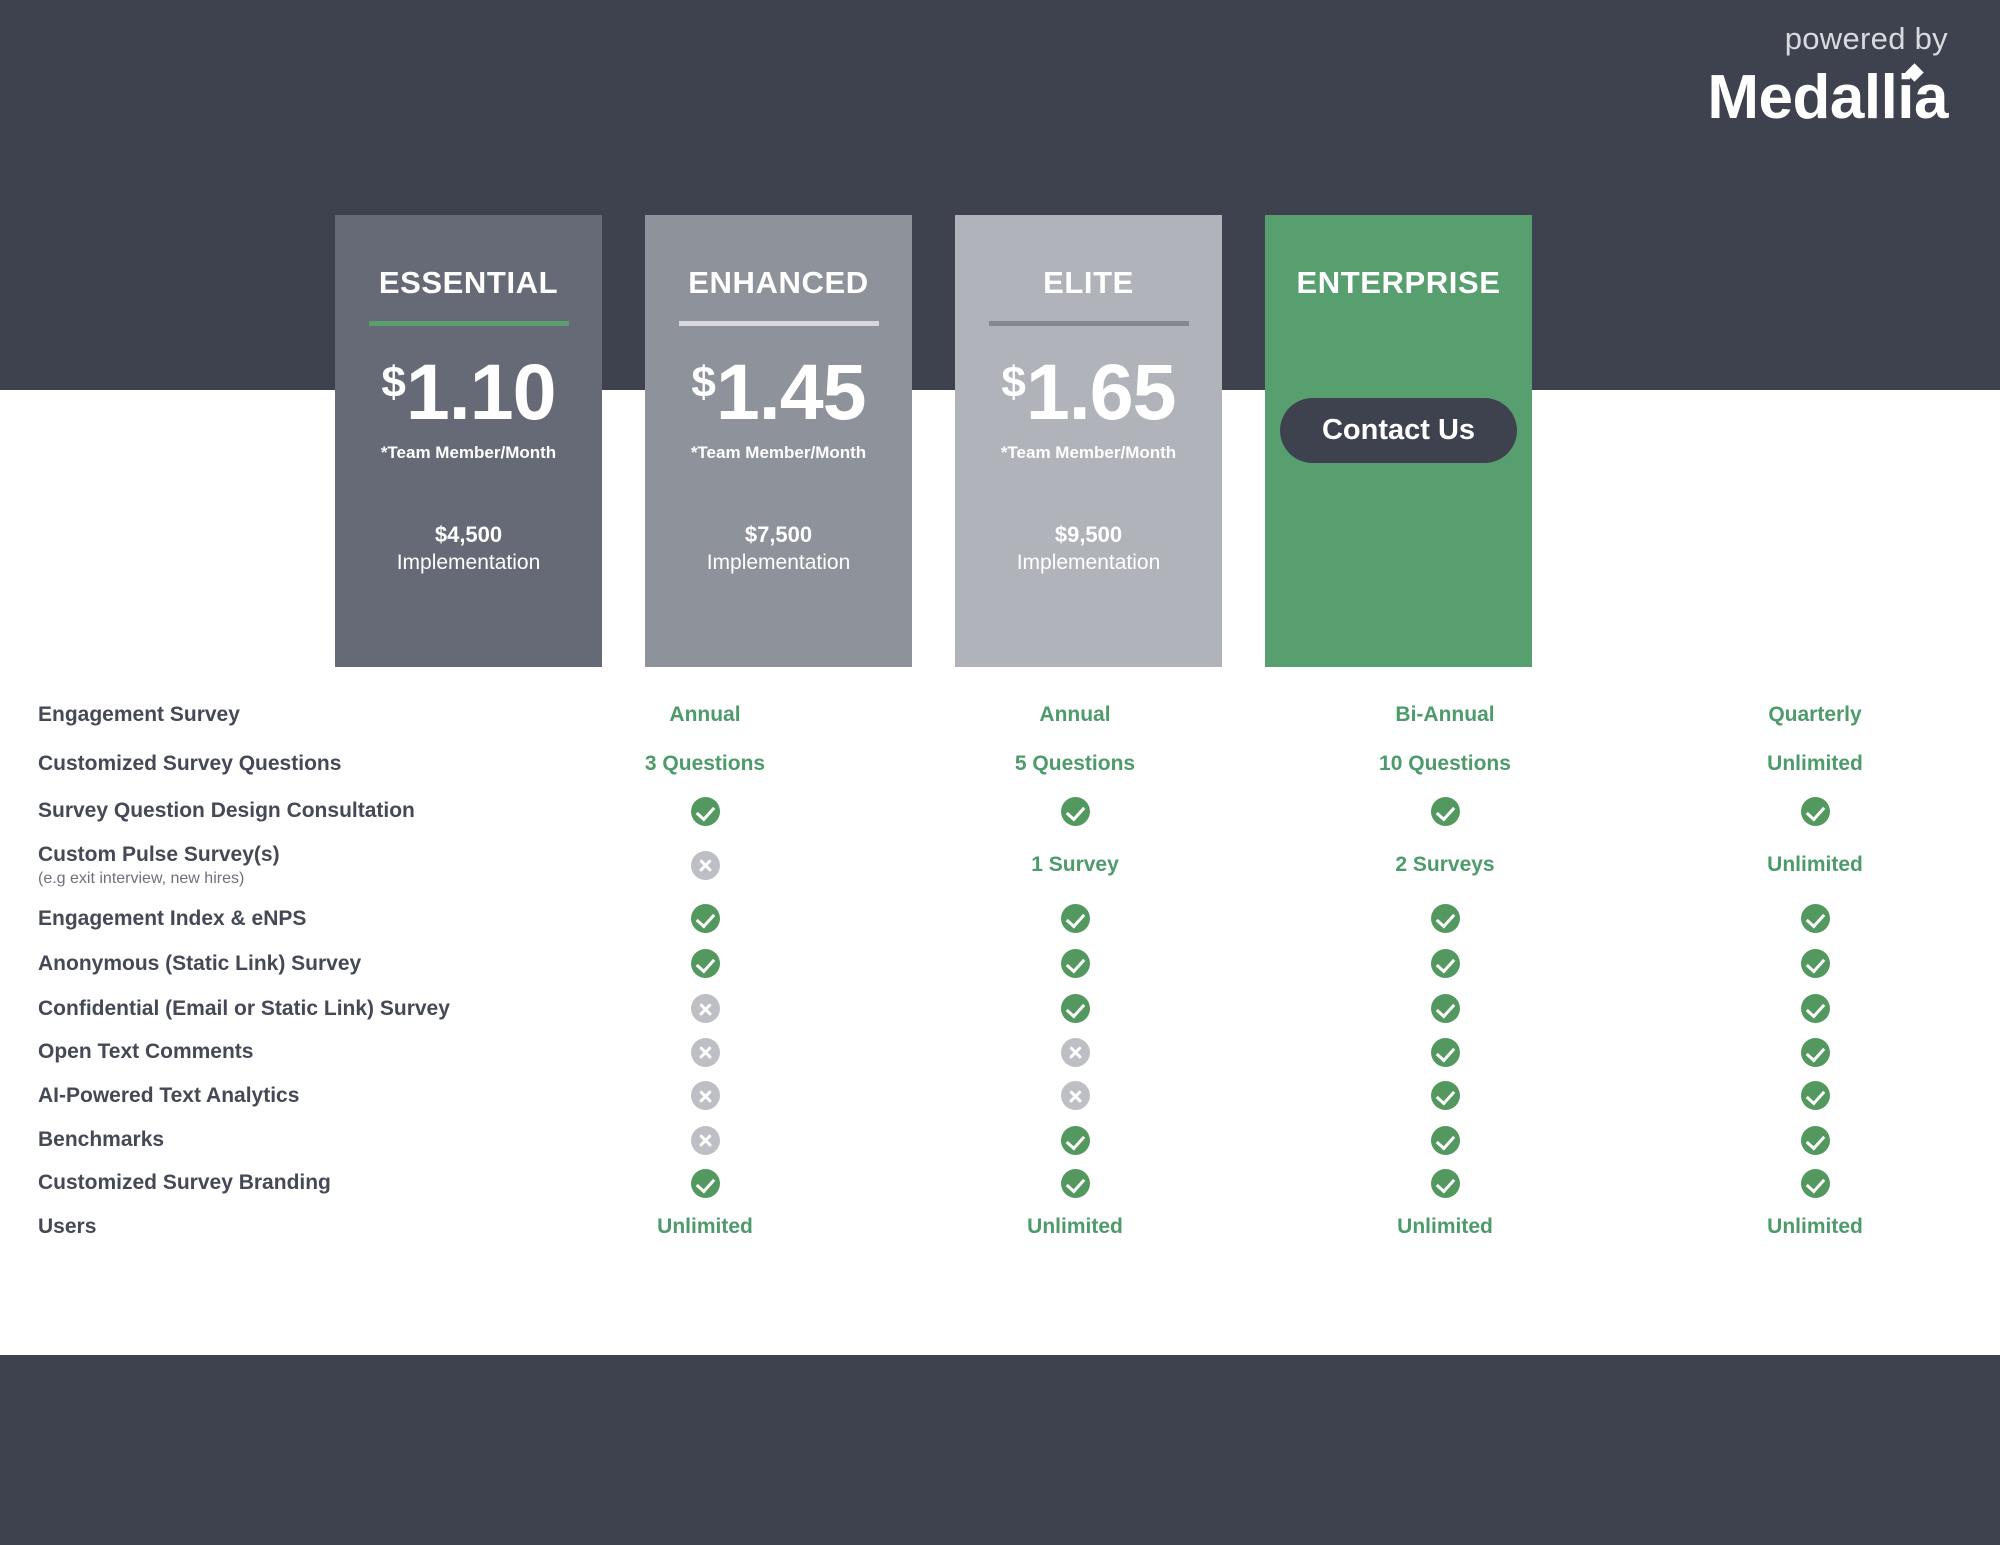 The image size is (2000, 1545). Describe the element at coordinates (791, 391) in the screenshot. I see `price-amount: 1.45` at that location.